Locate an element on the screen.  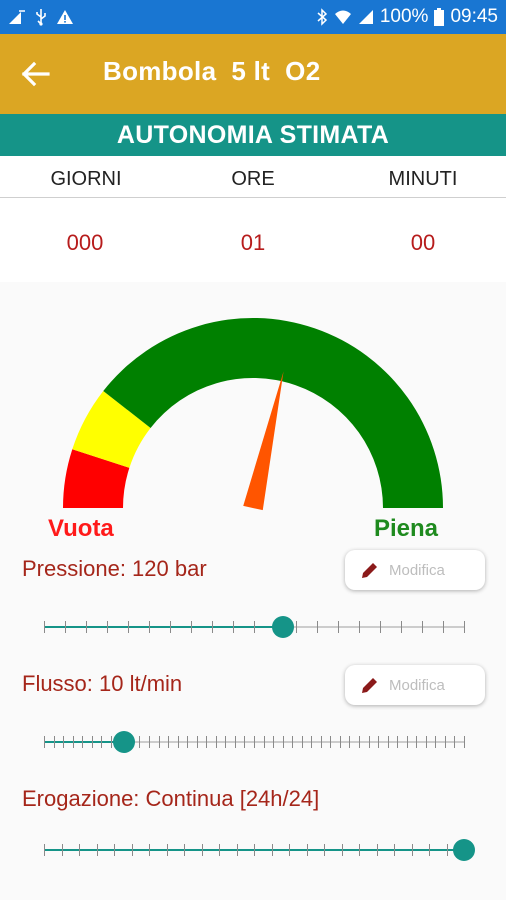
days-header: GIORNI is located at coordinates (86, 179).